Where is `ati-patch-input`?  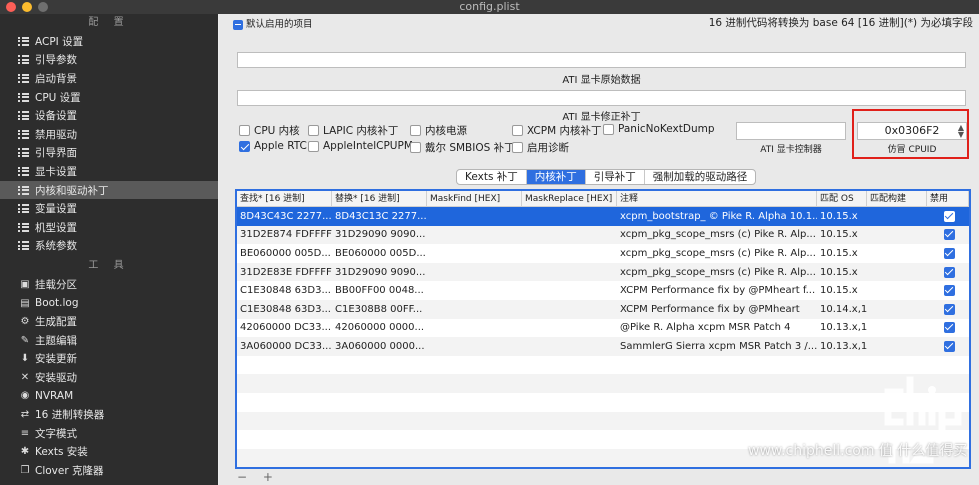 ati-patch-input is located at coordinates (601, 98).